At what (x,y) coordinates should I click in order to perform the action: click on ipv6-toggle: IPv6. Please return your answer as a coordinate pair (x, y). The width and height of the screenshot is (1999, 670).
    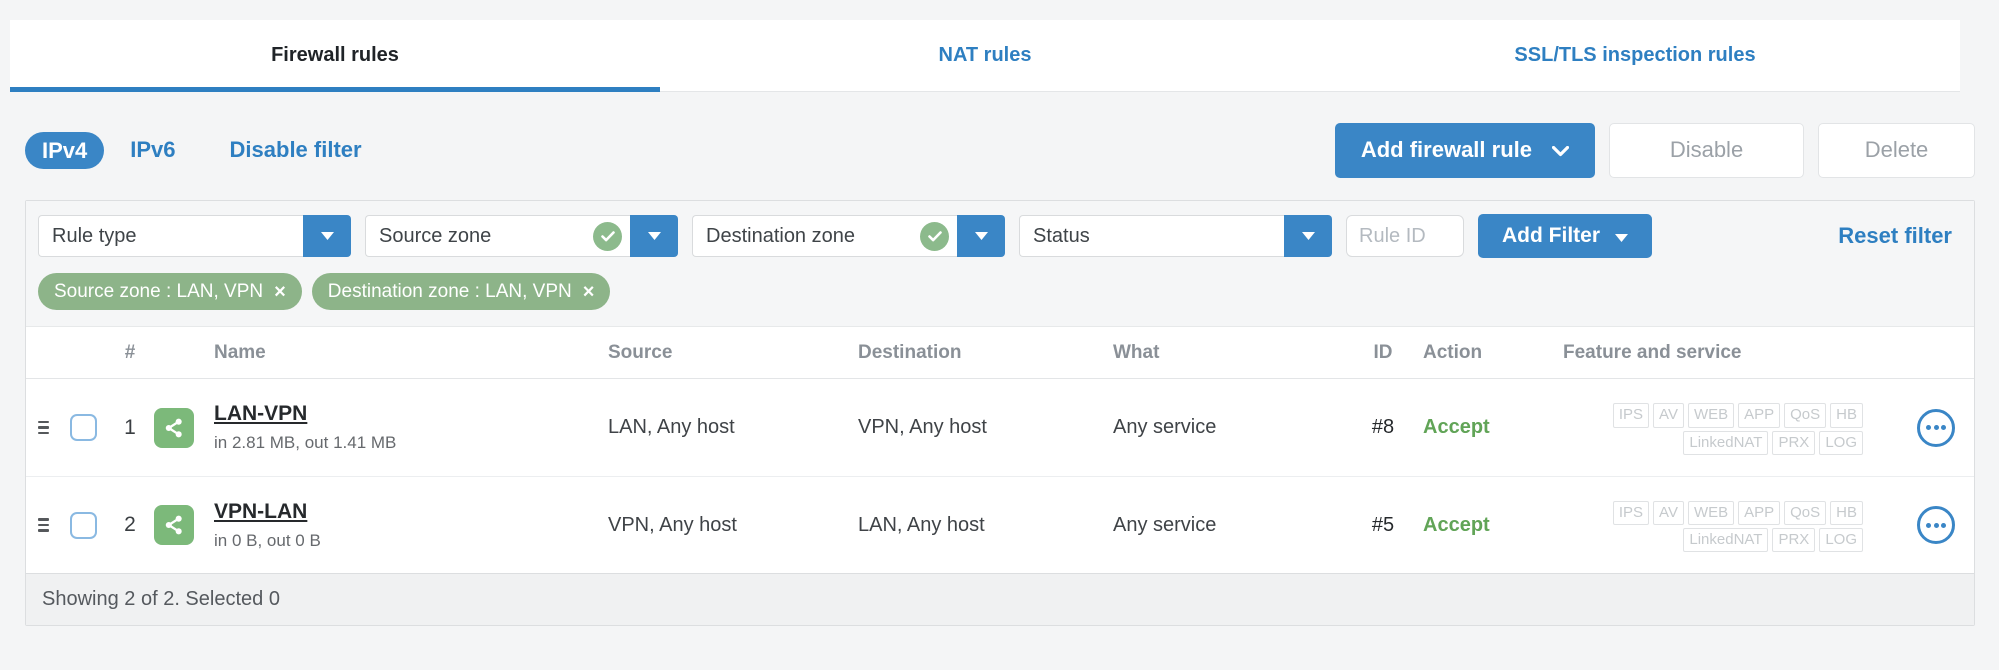
    Looking at the image, I should click on (152, 150).